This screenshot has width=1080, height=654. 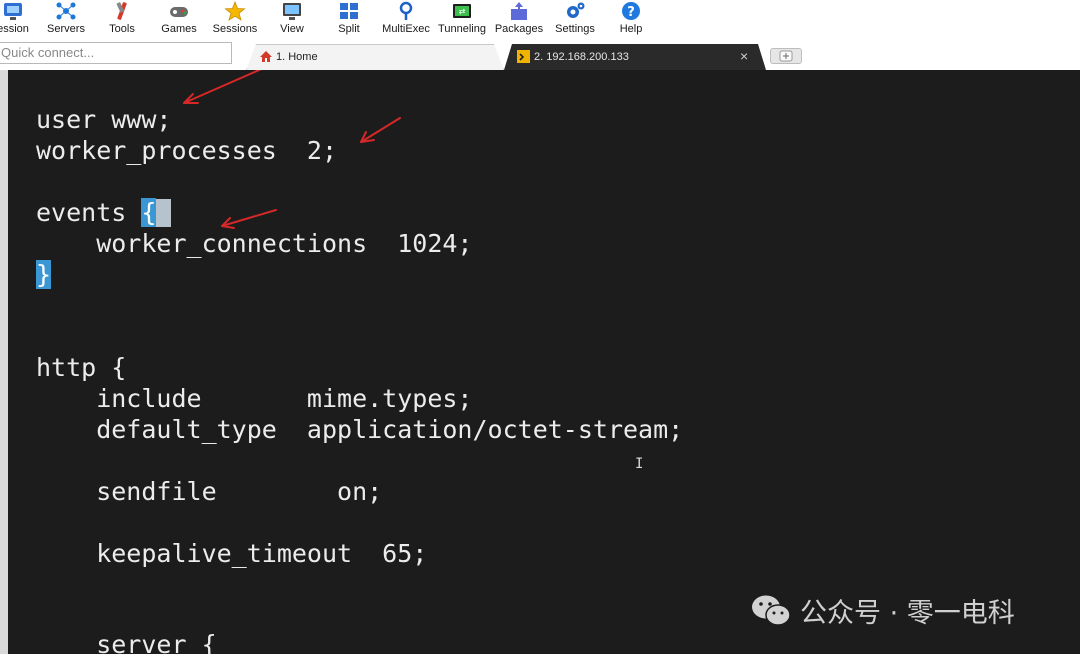 I want to click on toolbar-packages-button: Packages, so click(x=519, y=20).